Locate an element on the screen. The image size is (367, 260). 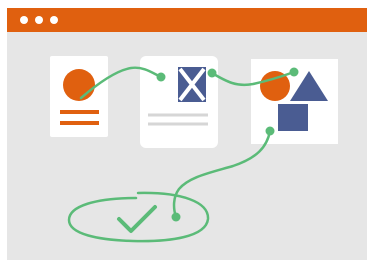
circle-document-icon is located at coordinates (79, 85).